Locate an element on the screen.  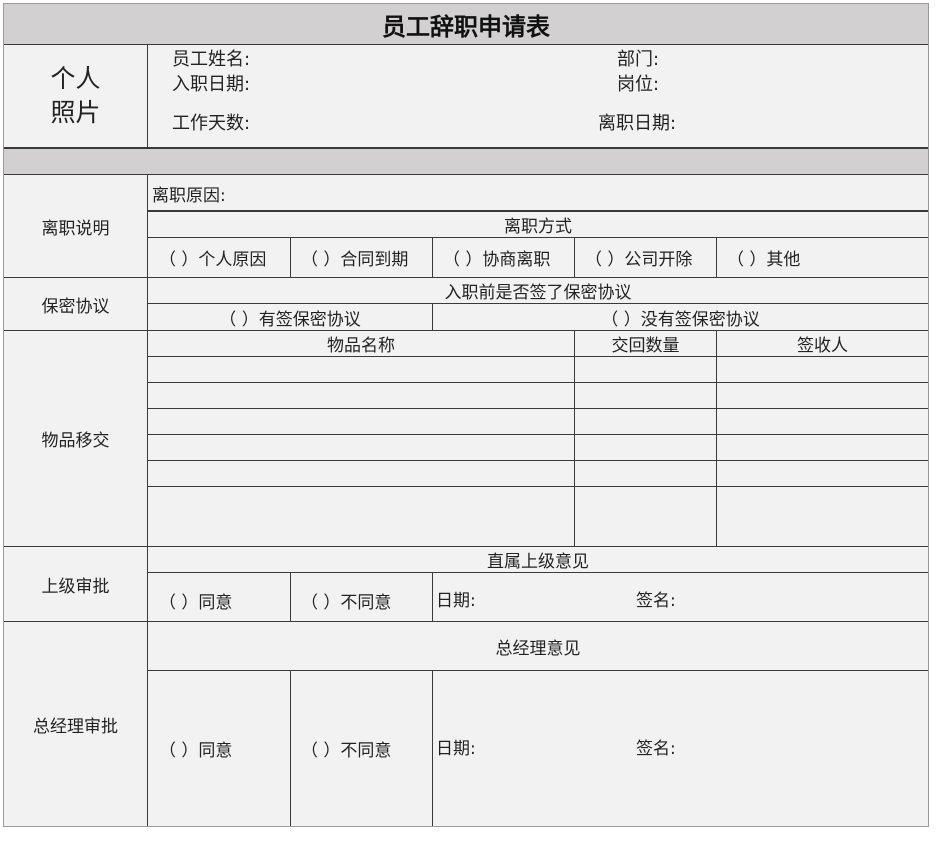
position-field: 岗位: is located at coordinates (717, 83).